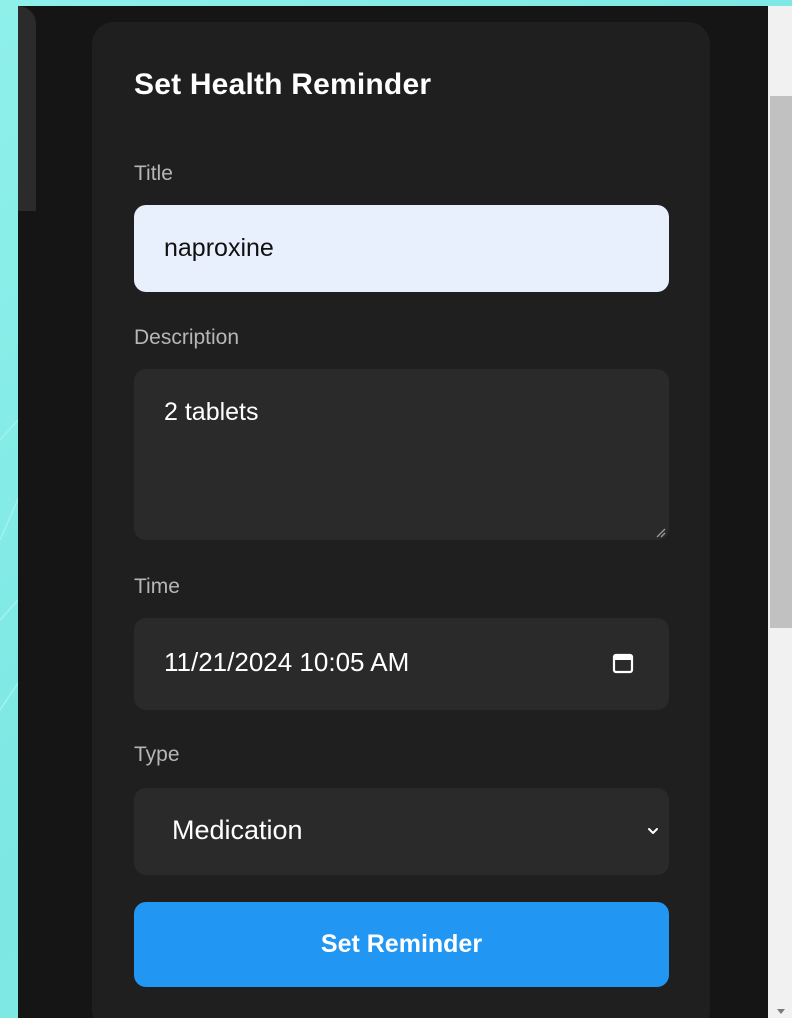  What do you see at coordinates (401, 944) in the screenshot?
I see `set-reminder-button: Set Reminder` at bounding box center [401, 944].